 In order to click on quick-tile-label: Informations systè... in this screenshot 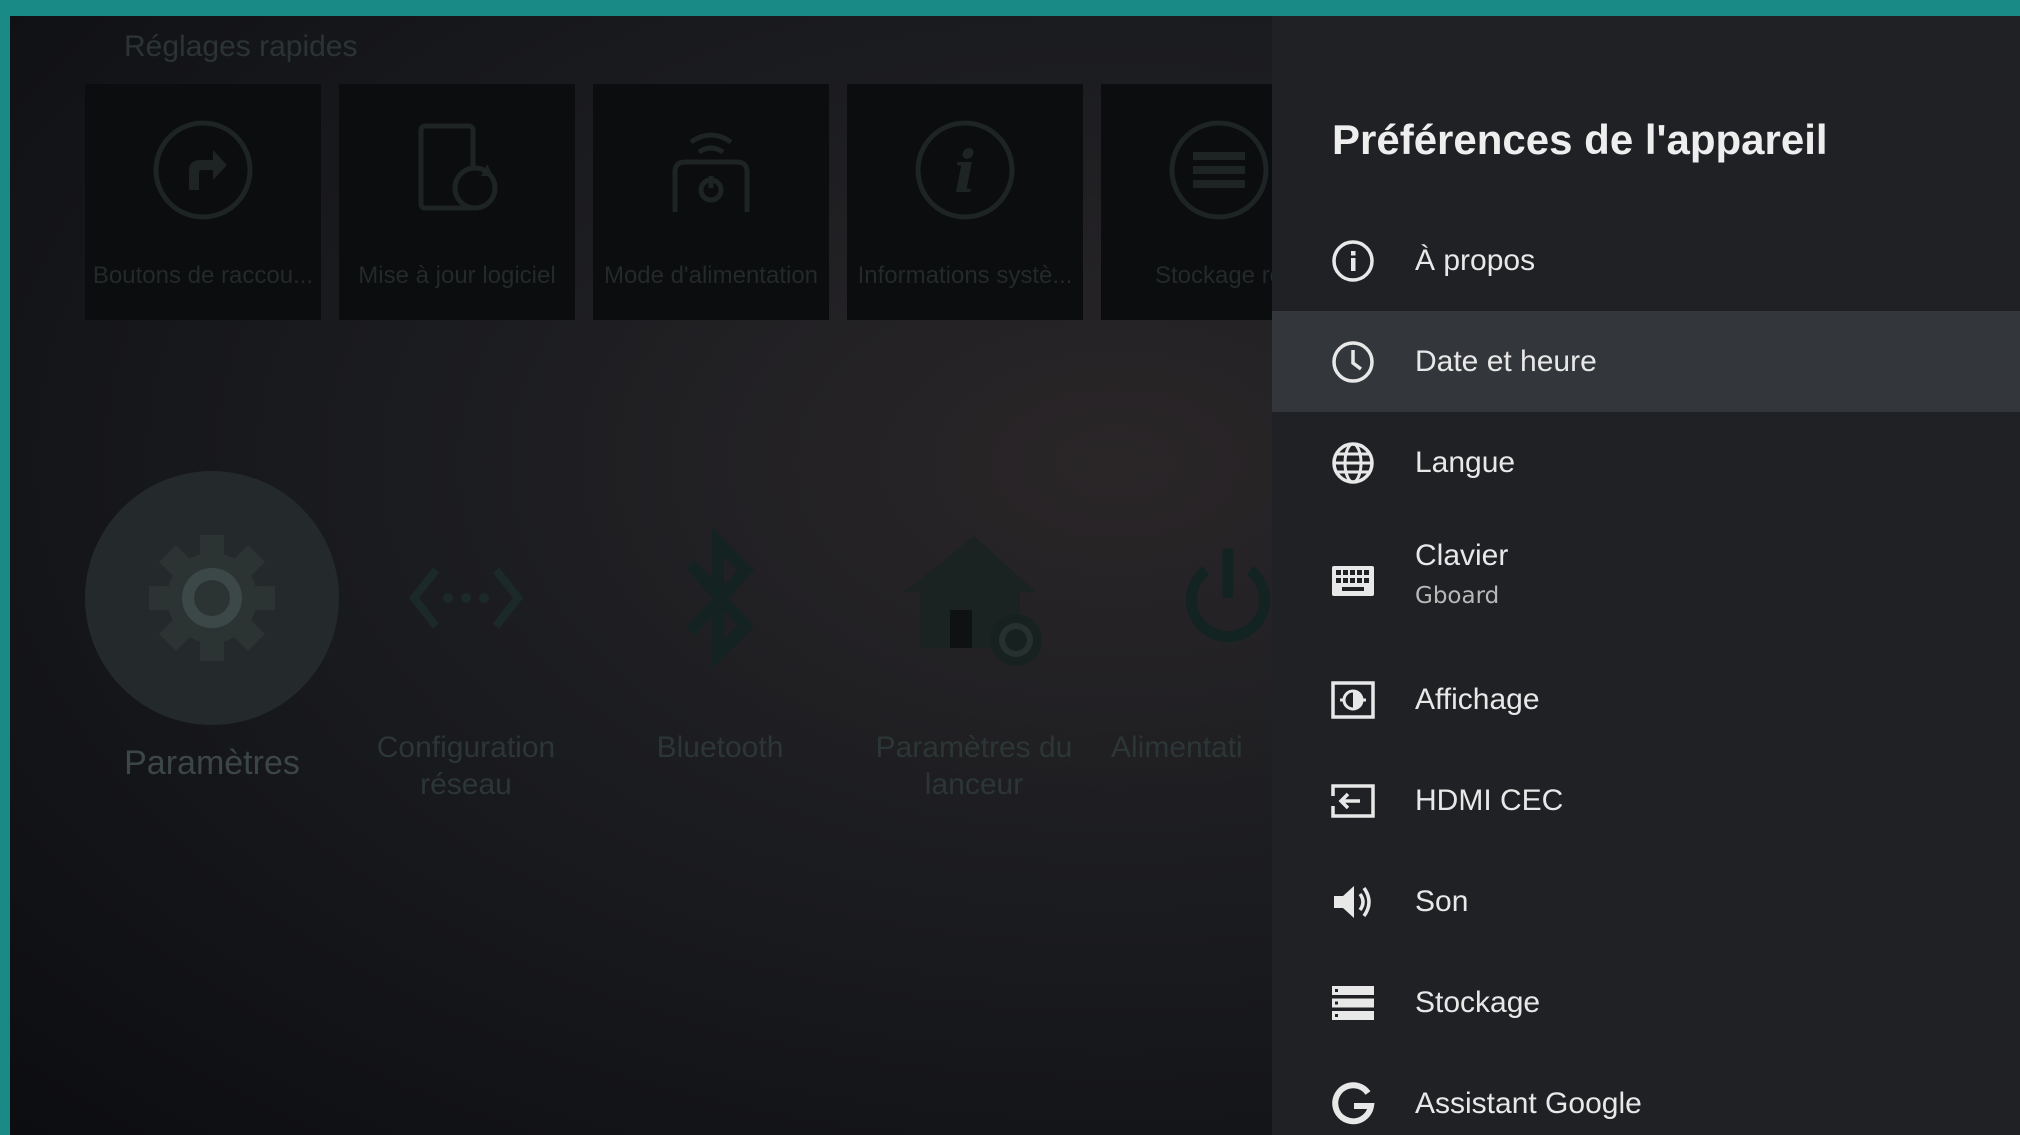, I will do `click(965, 275)`.